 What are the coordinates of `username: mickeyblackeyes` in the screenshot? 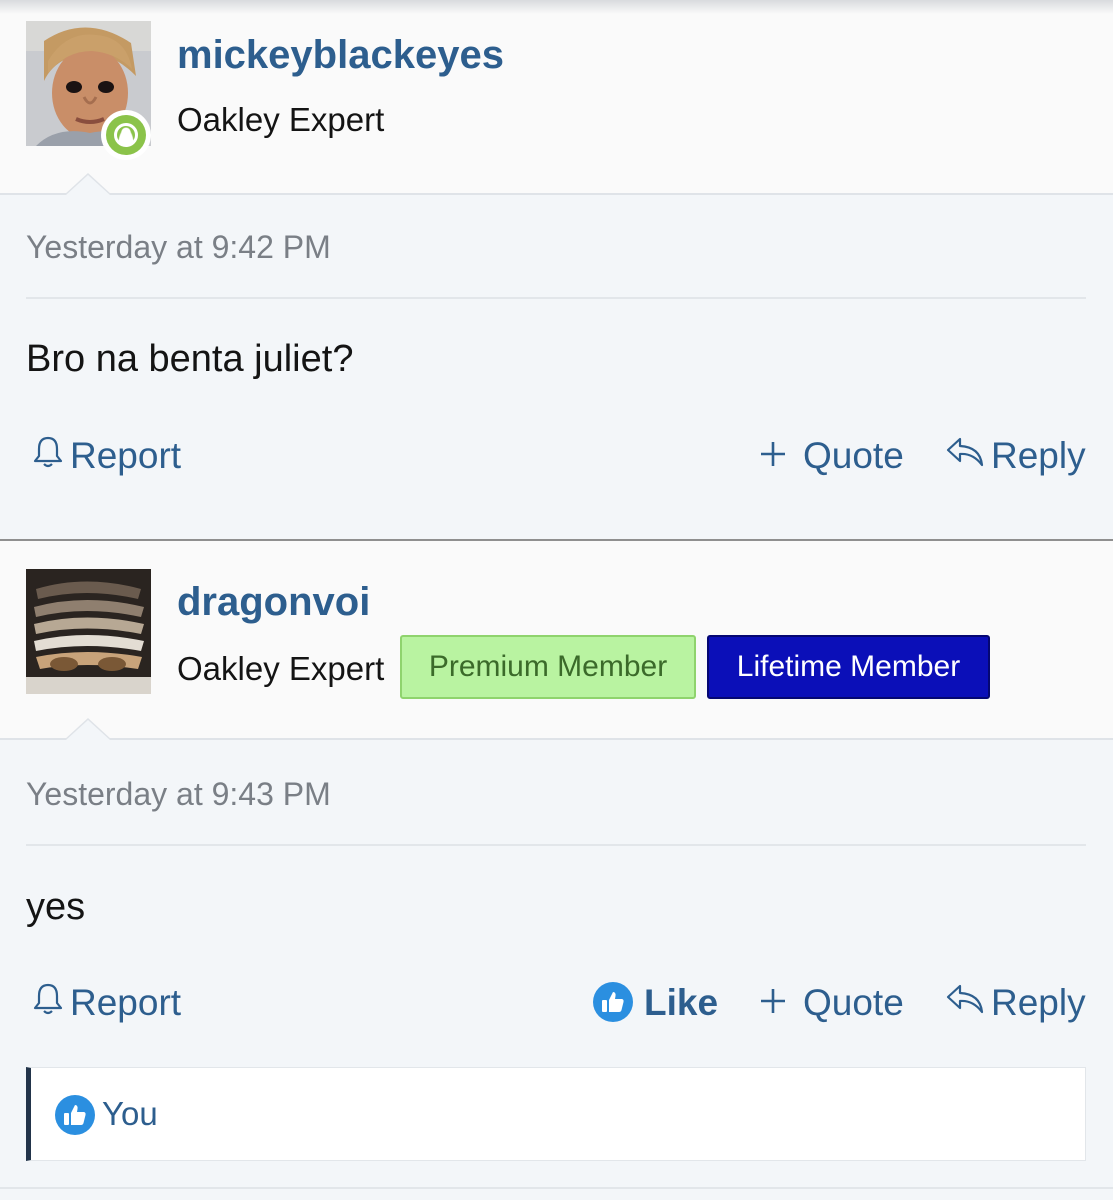 It's located at (340, 55).